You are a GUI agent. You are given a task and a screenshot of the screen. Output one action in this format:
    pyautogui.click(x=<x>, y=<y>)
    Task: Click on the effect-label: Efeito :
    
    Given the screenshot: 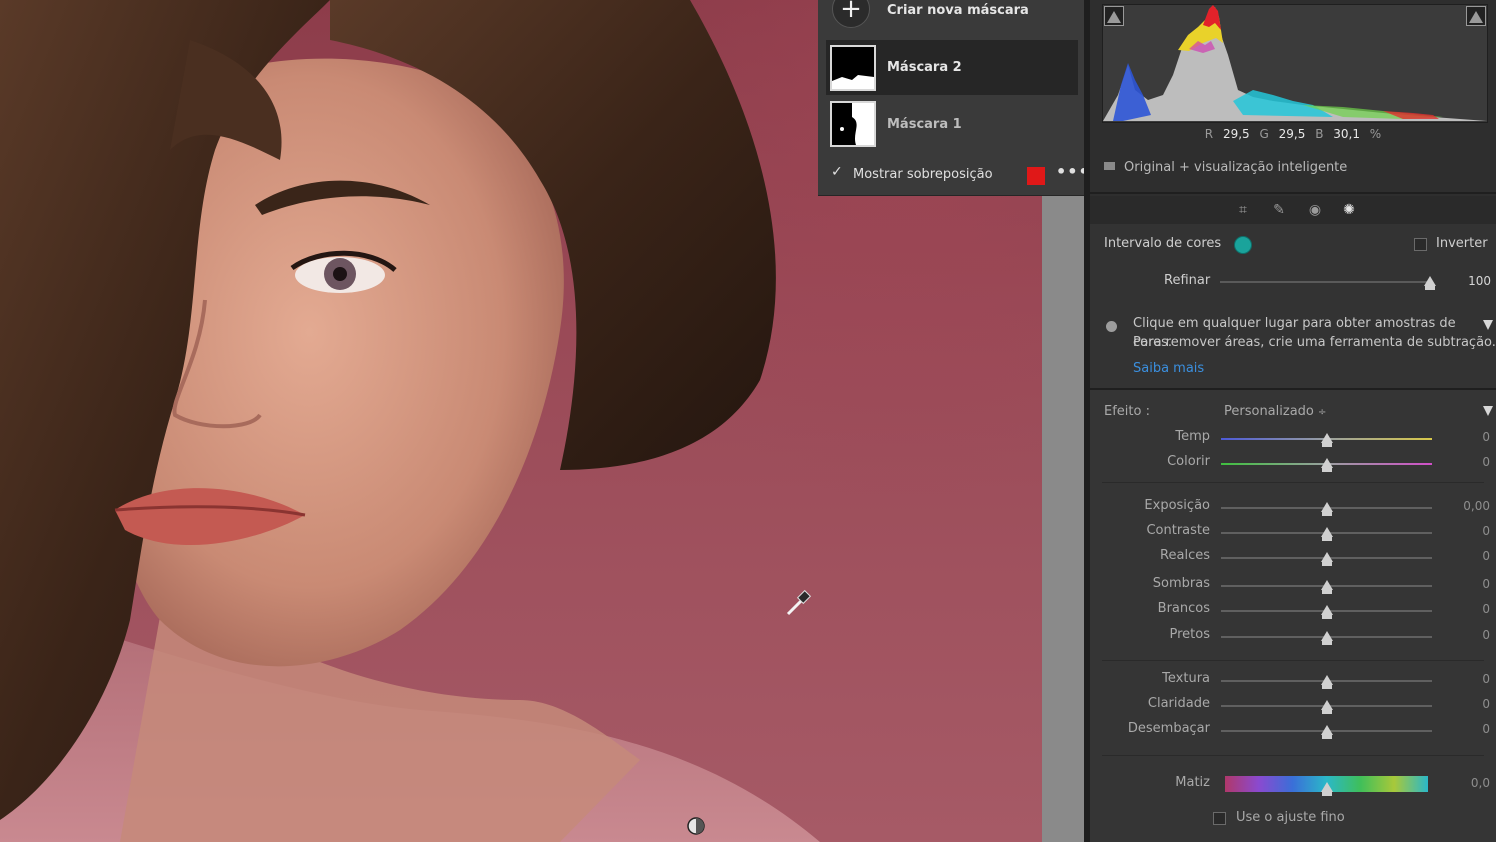 What is the action you would take?
    pyautogui.click(x=1127, y=411)
    